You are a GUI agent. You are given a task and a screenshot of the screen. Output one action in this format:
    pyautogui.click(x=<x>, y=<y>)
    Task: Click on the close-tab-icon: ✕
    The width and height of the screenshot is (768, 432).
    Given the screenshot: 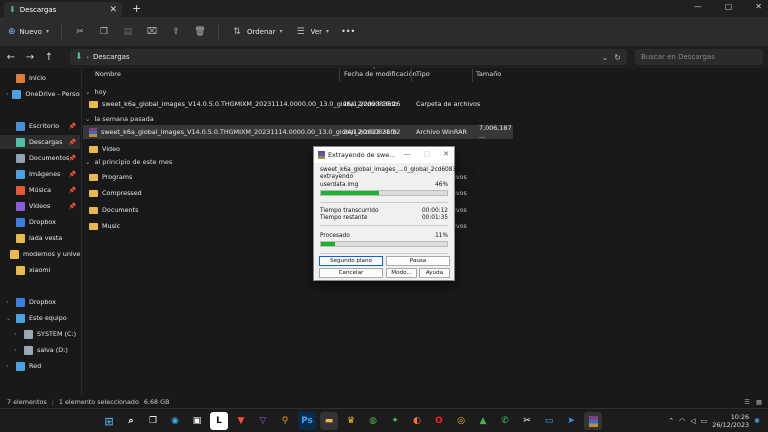 What is the action you would take?
    pyautogui.click(x=113, y=10)
    